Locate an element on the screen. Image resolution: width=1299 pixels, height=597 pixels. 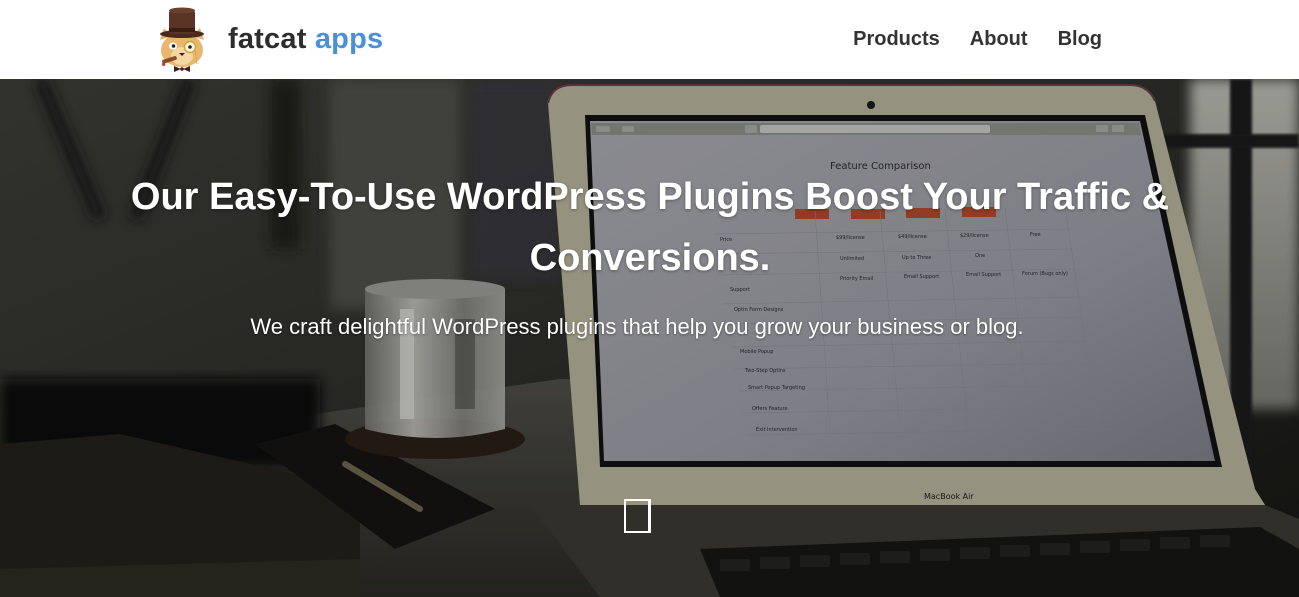
brand-word-fatcat: fatcat is located at coordinates (267, 38).